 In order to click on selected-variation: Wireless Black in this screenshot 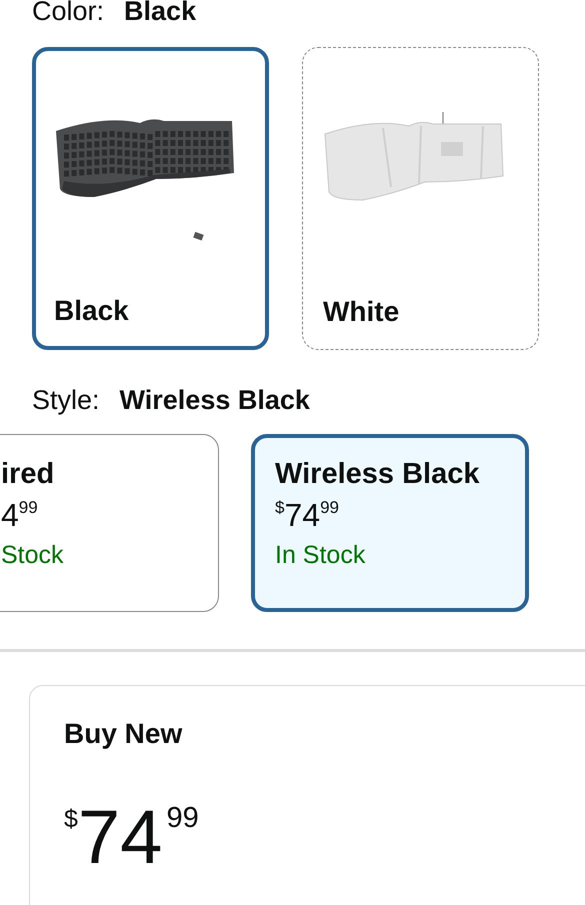, I will do `click(215, 400)`.